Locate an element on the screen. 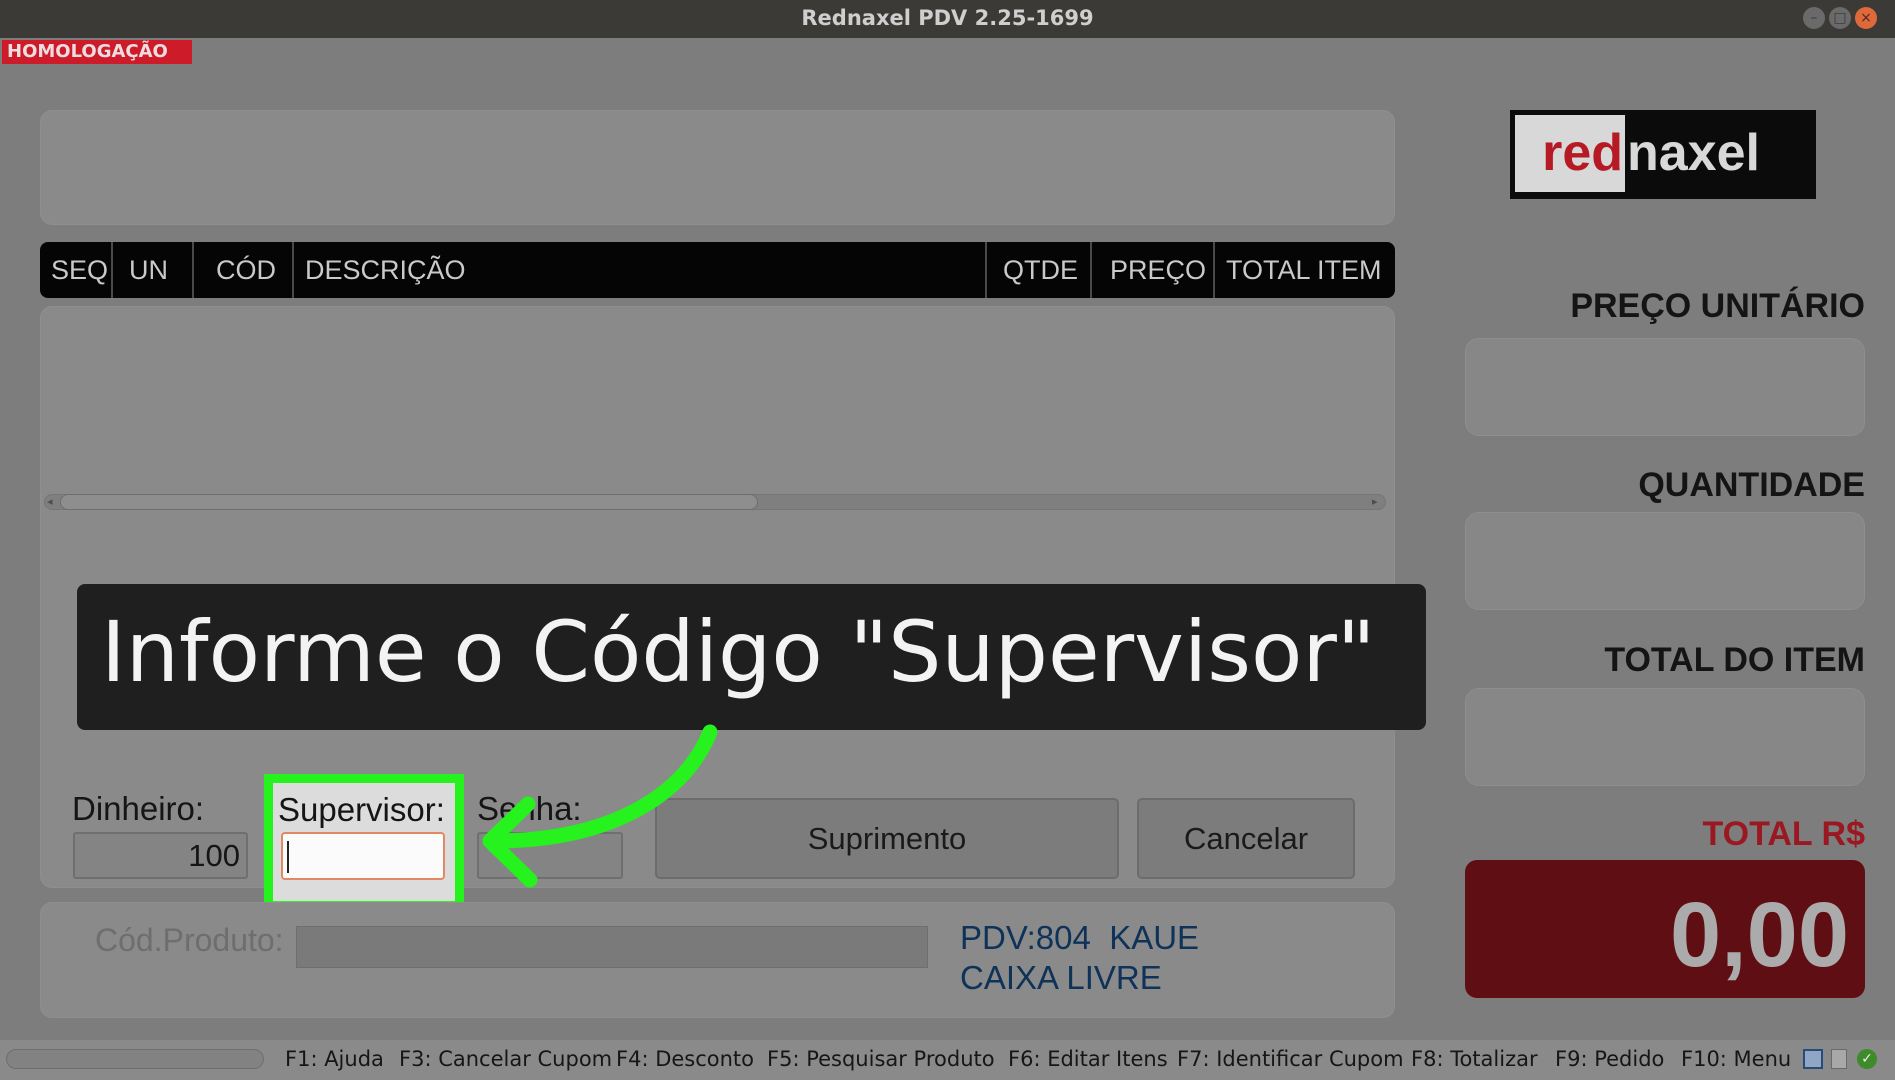  cod-produto-label: Cód.Produto: is located at coordinates (189, 940).